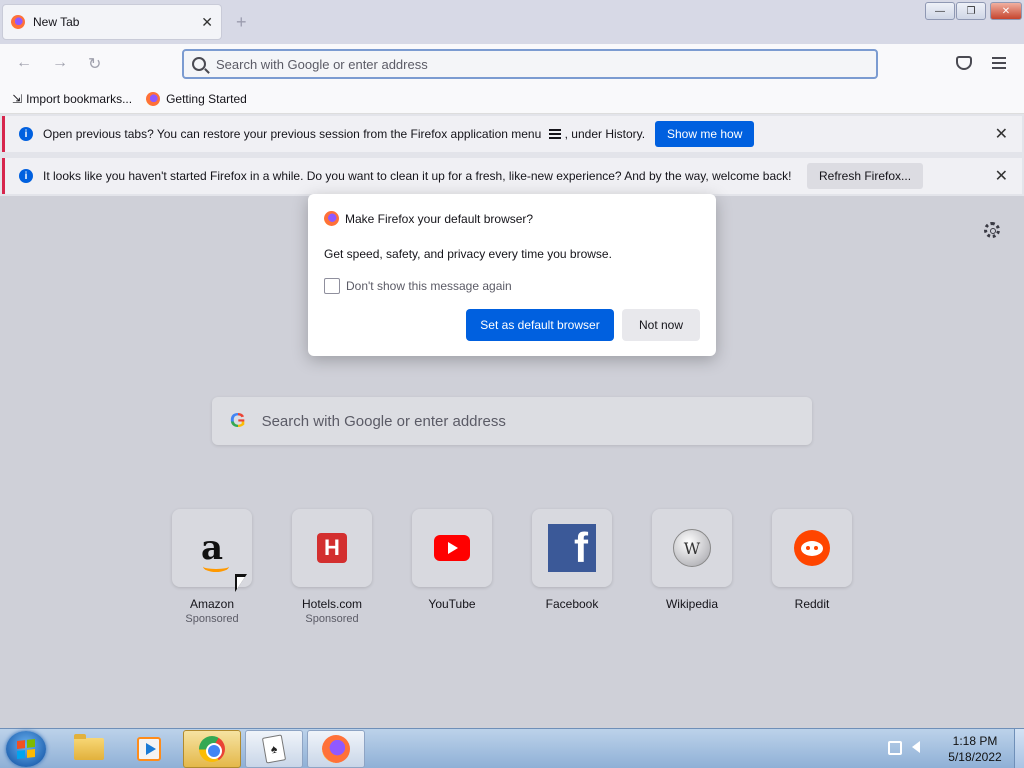  Describe the element at coordinates (332, 548) in the screenshot. I see `hotels-icon: H` at that location.